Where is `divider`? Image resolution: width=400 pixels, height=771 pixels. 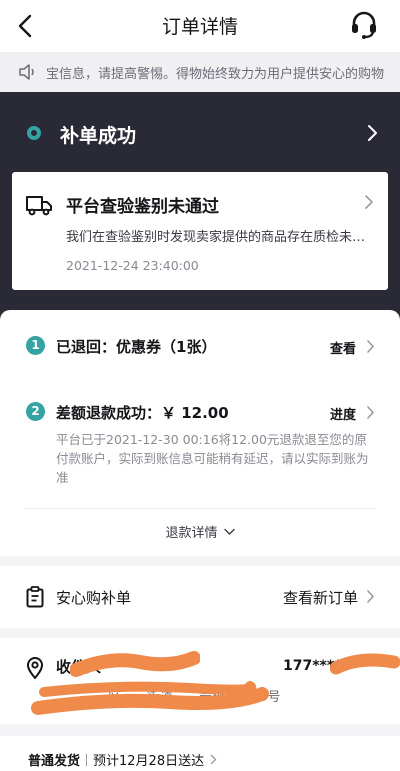
divider is located at coordinates (200, 508).